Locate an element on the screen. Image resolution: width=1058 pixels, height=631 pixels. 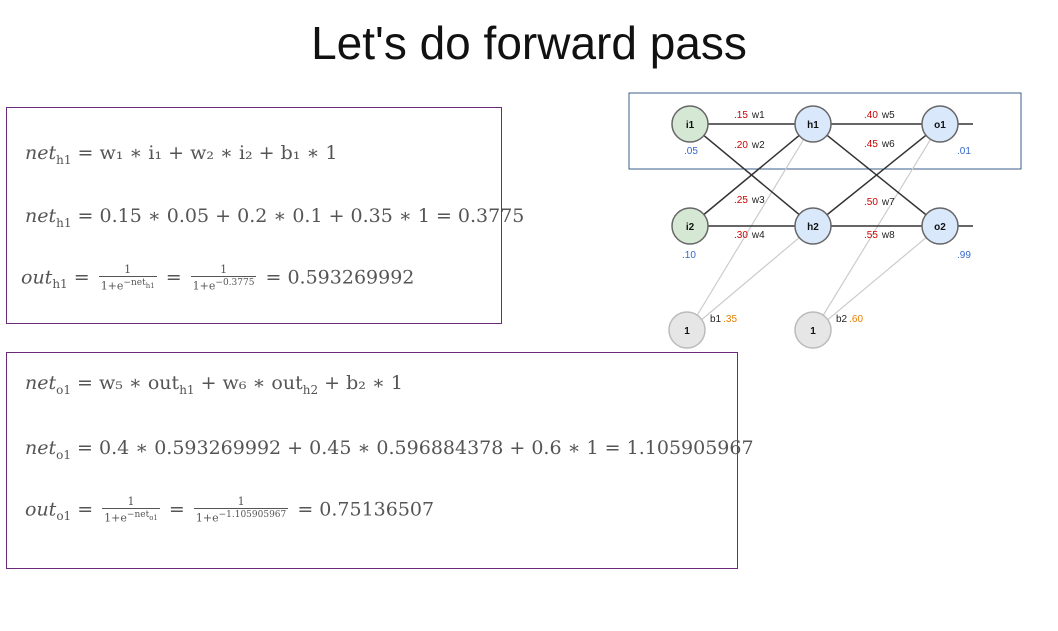
w1-value: .15 is located at coordinates (741, 115).